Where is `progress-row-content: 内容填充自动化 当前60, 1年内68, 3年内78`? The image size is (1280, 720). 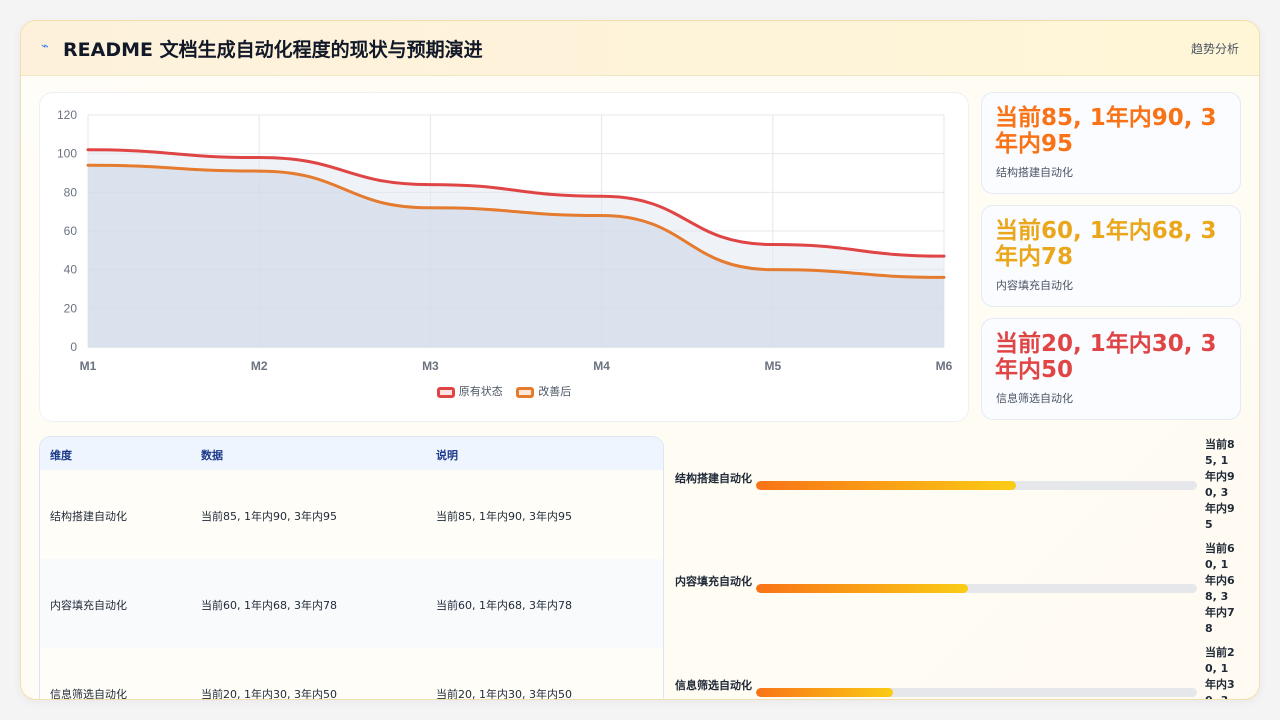
progress-row-content: 内容填充自动化 当前60, 1年内68, 3年内78 is located at coordinates (960, 592).